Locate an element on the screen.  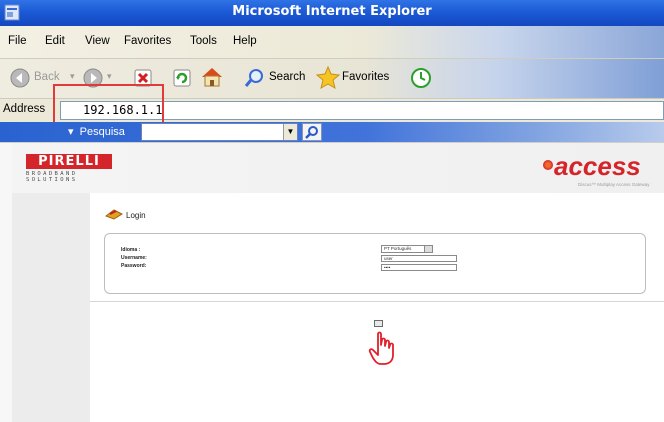
left-sidebar is located at coordinates (51, 307).